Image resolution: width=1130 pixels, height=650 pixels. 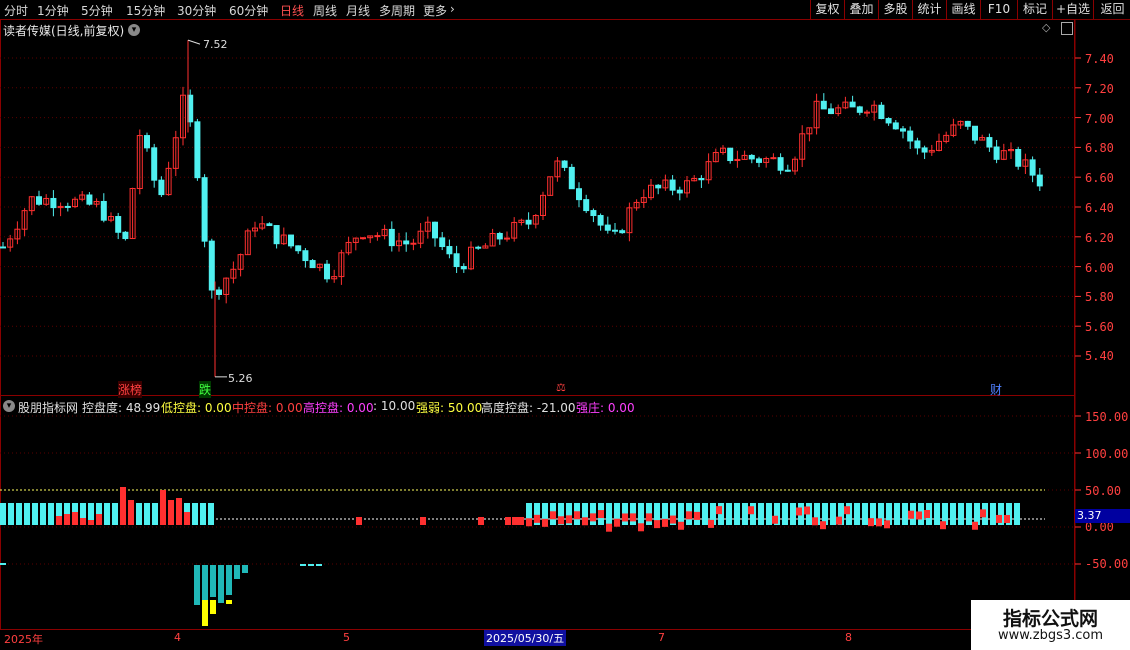 What do you see at coordinates (177, 637) in the screenshot?
I see `time-axis-label: 4` at bounding box center [177, 637].